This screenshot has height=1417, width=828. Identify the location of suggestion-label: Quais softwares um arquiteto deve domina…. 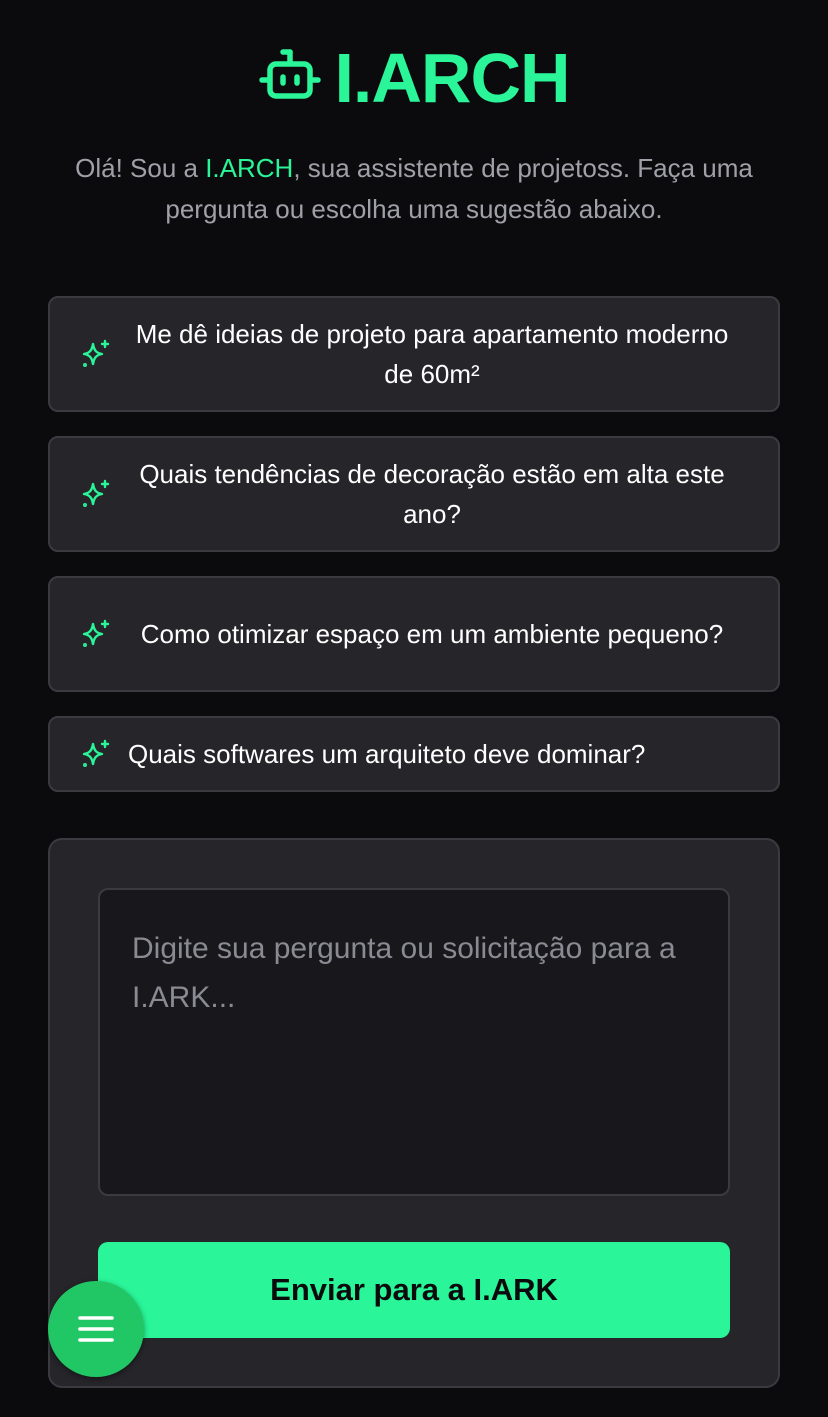
(387, 754).